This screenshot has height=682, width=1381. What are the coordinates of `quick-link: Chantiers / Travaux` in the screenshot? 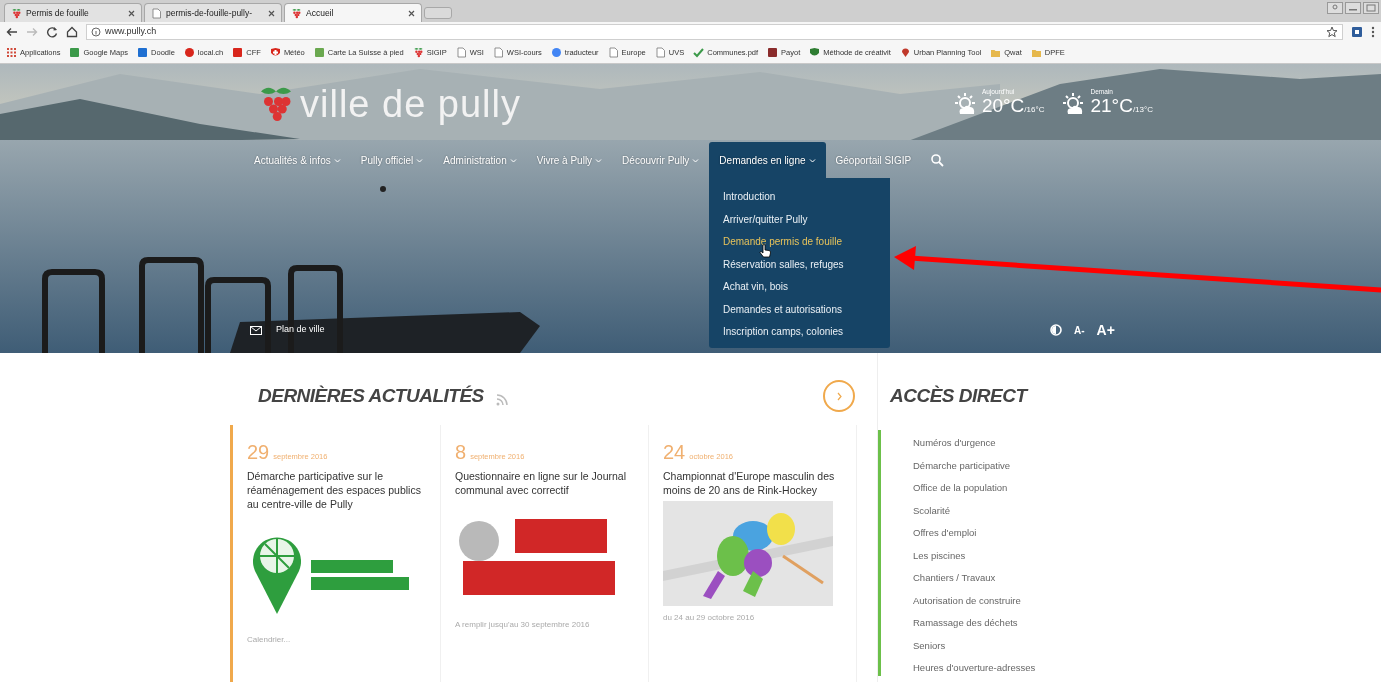 It's located at (1147, 578).